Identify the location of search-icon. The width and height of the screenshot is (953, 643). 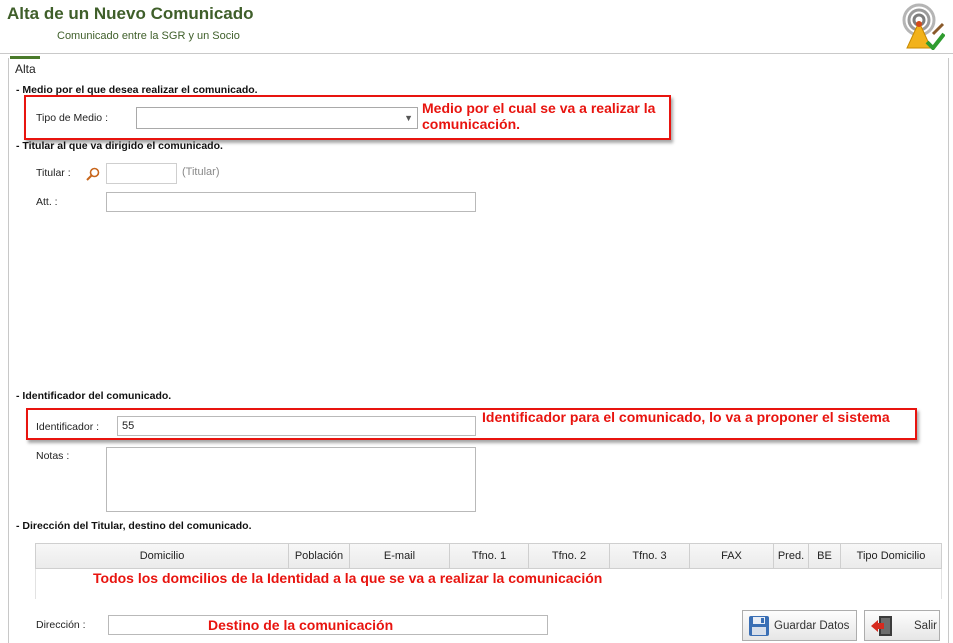
(93, 174).